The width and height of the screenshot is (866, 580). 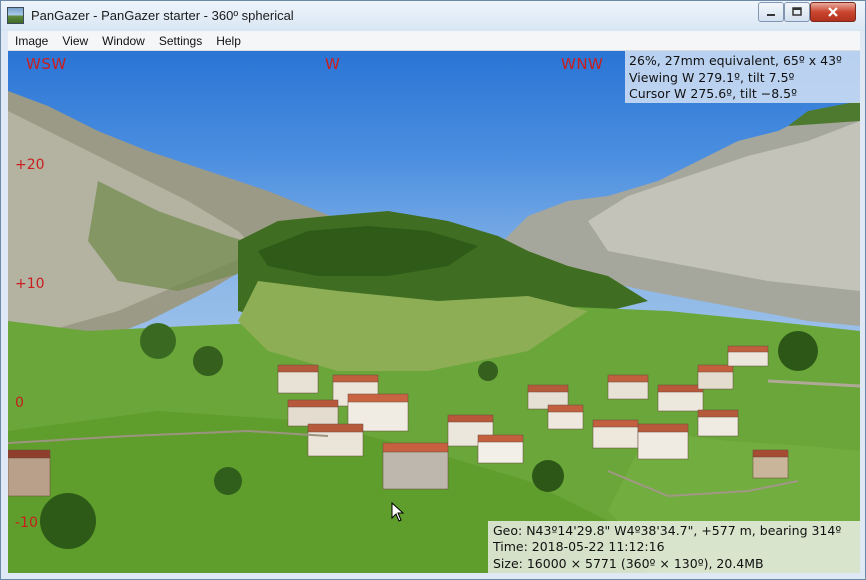 I want to click on menu-help: Help, so click(x=228, y=41).